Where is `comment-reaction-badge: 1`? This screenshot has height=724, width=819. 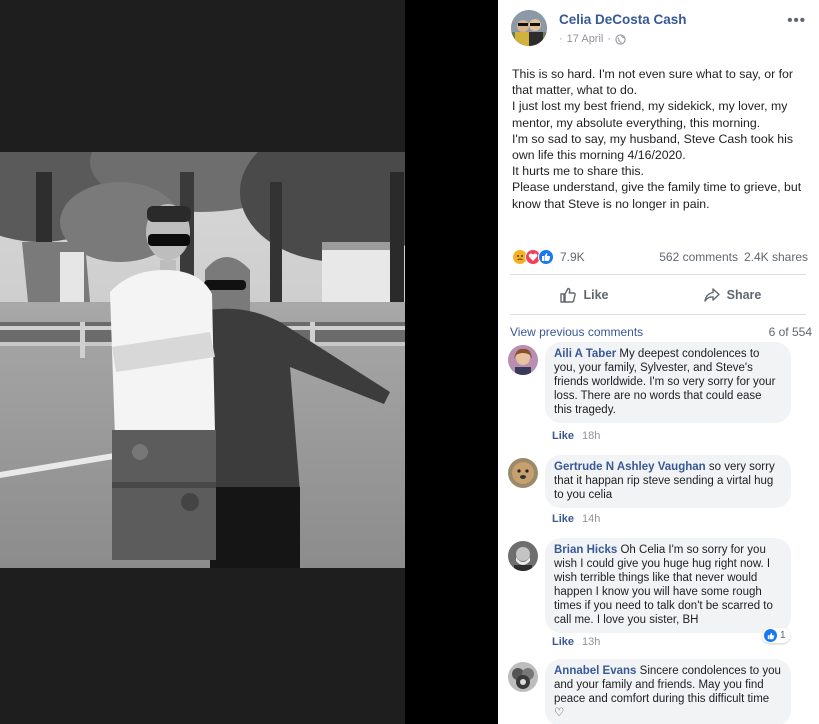
comment-reaction-badge: 1 is located at coordinates (776, 635).